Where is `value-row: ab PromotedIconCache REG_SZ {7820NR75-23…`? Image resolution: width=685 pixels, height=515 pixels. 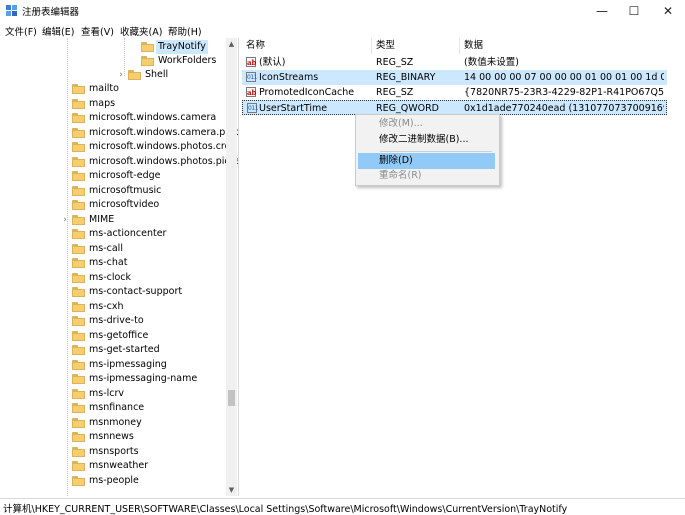 value-row: ab PromotedIconCache REG_SZ {7820NR75-23… is located at coordinates (454, 92).